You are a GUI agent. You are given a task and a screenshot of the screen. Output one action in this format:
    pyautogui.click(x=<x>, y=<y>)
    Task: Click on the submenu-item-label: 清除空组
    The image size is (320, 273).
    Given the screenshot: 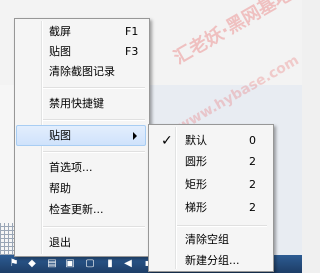 What is the action you would take?
    pyautogui.click(x=207, y=239)
    